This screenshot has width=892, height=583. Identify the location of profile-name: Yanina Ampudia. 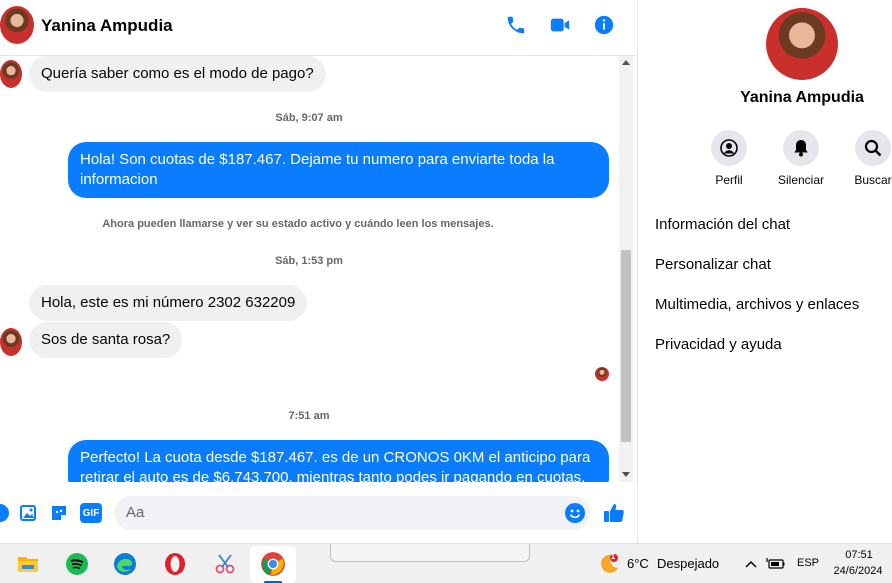
(802, 97).